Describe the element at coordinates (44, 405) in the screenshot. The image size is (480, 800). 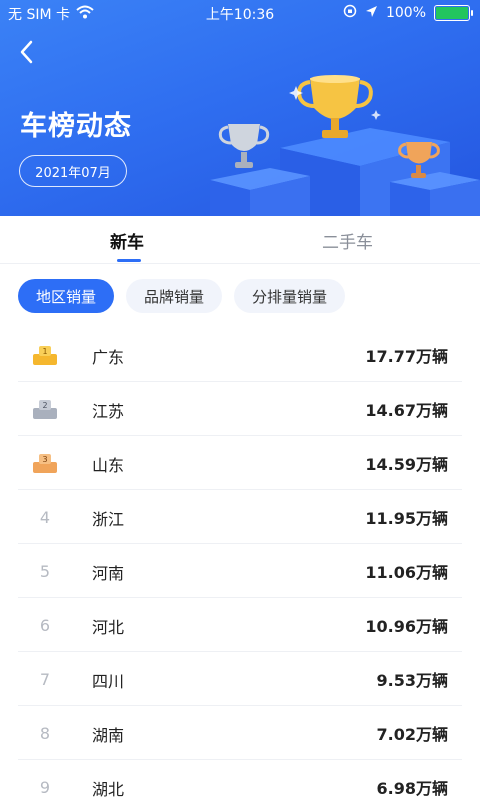
I see `svg-text: 2` at that location.